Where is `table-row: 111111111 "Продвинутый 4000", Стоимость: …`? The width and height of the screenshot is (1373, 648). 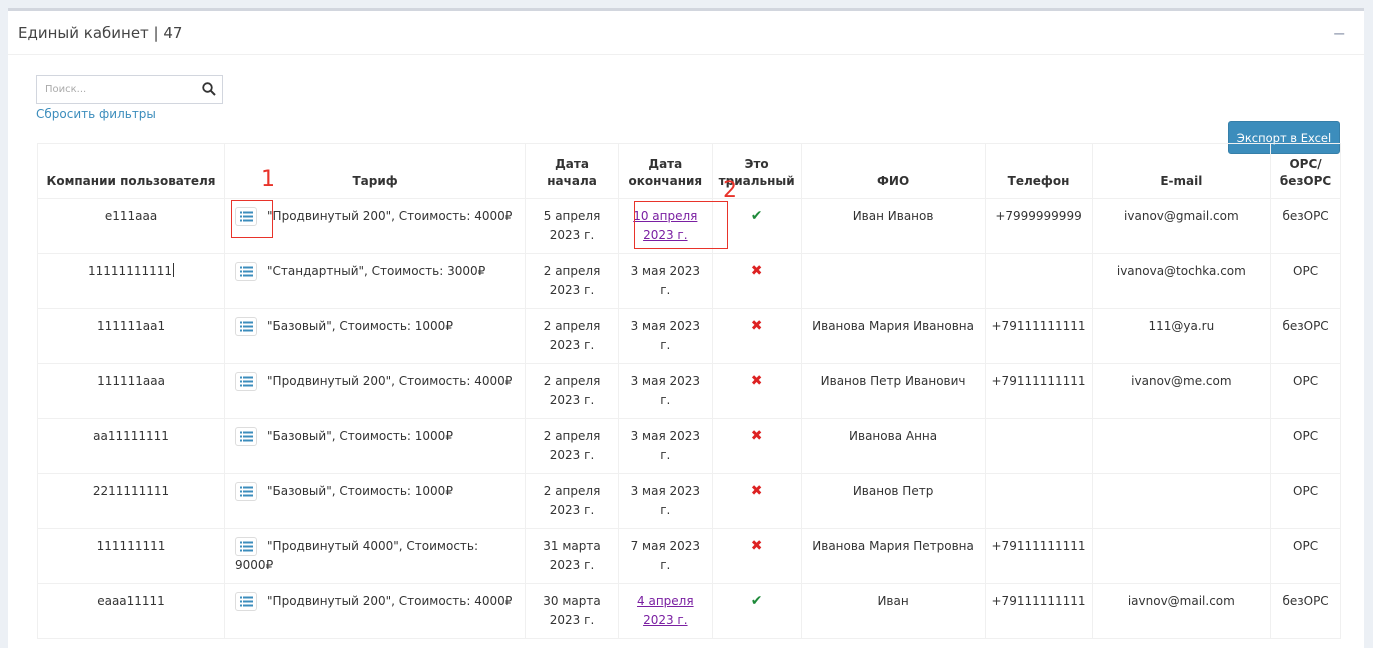 table-row: 111111111 "Продвинутый 4000", Стоимость: … is located at coordinates (688, 556).